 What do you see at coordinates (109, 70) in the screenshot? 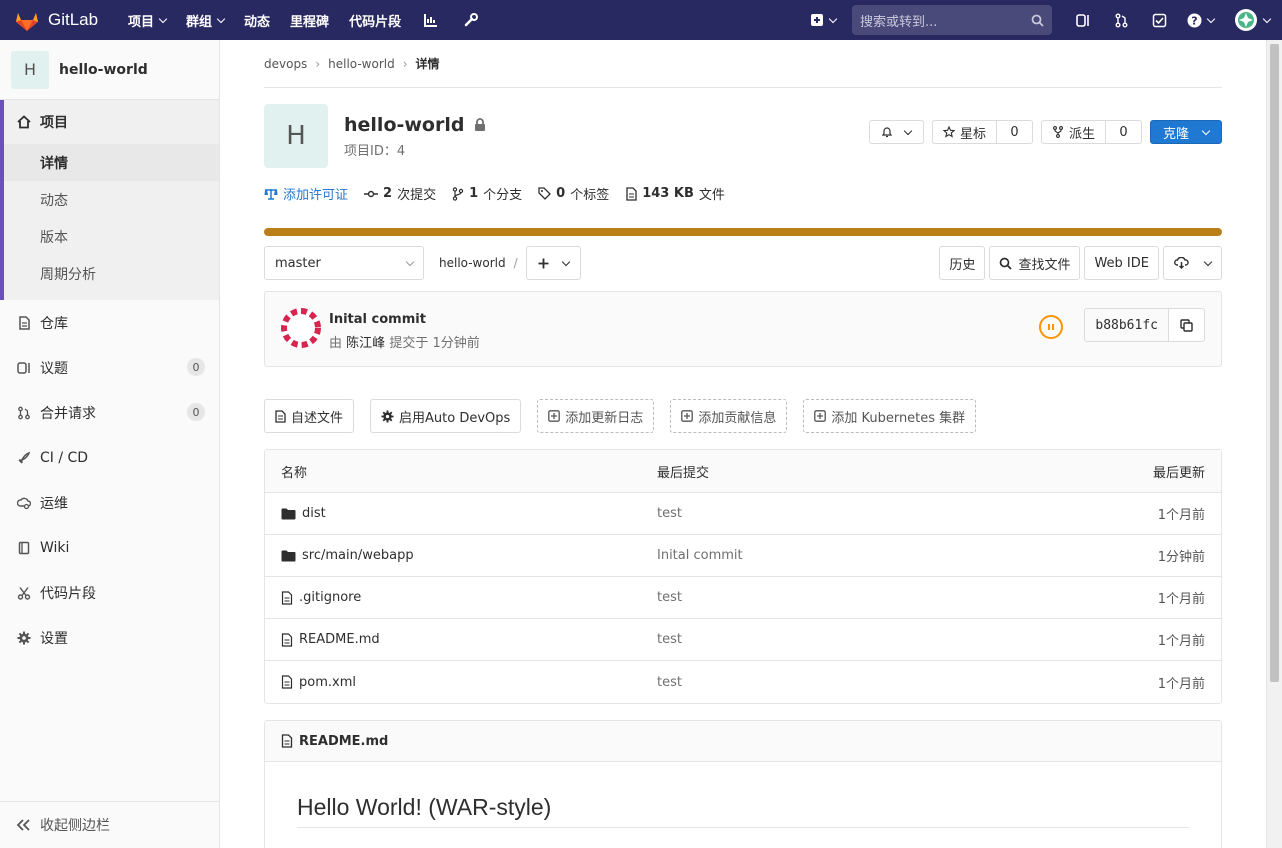
I see `sidebar-project-header: H hello-world` at bounding box center [109, 70].